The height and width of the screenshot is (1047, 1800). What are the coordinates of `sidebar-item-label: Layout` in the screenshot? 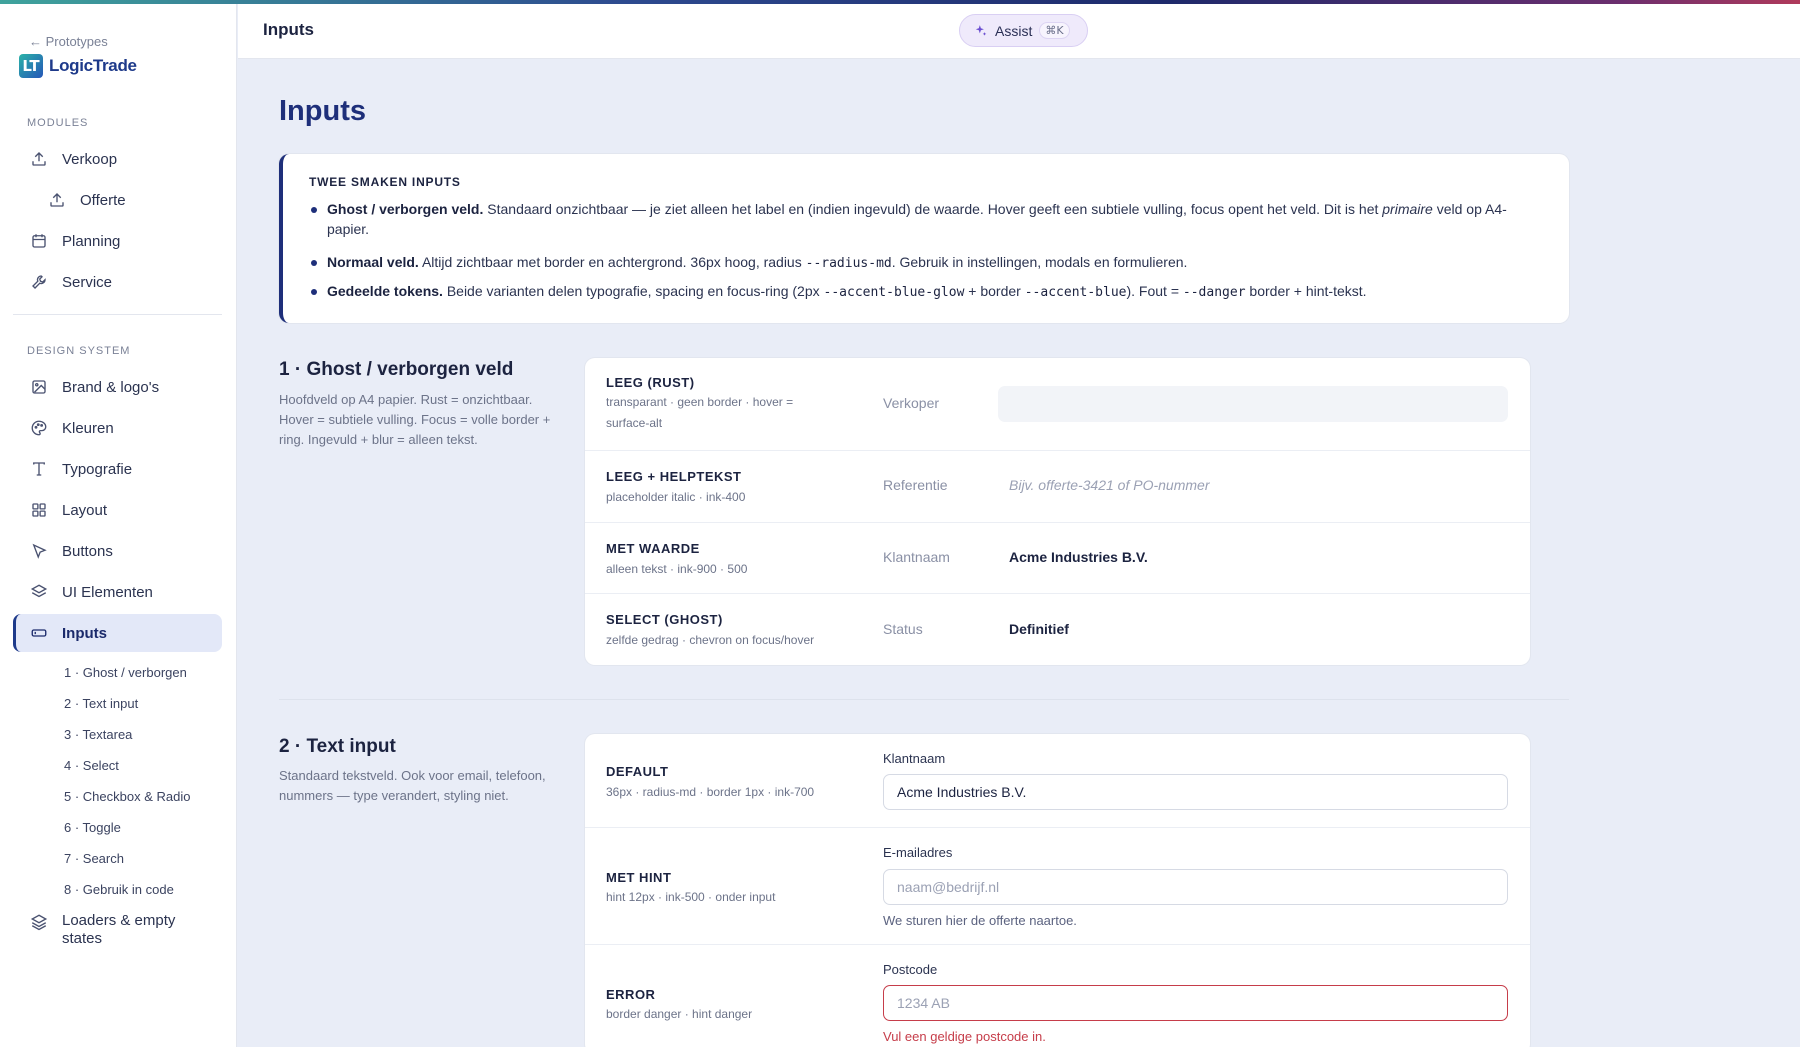 It's located at (85, 510).